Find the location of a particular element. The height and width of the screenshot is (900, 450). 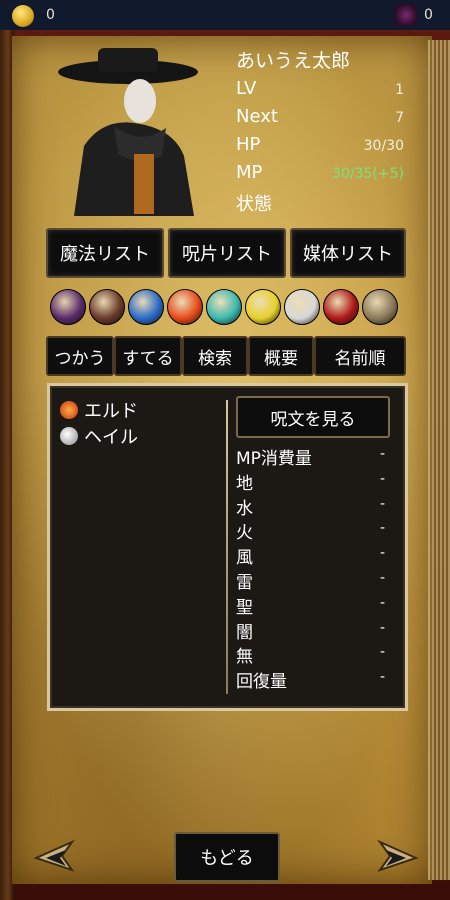

mp-value: 30/35(+5) is located at coordinates (368, 174).